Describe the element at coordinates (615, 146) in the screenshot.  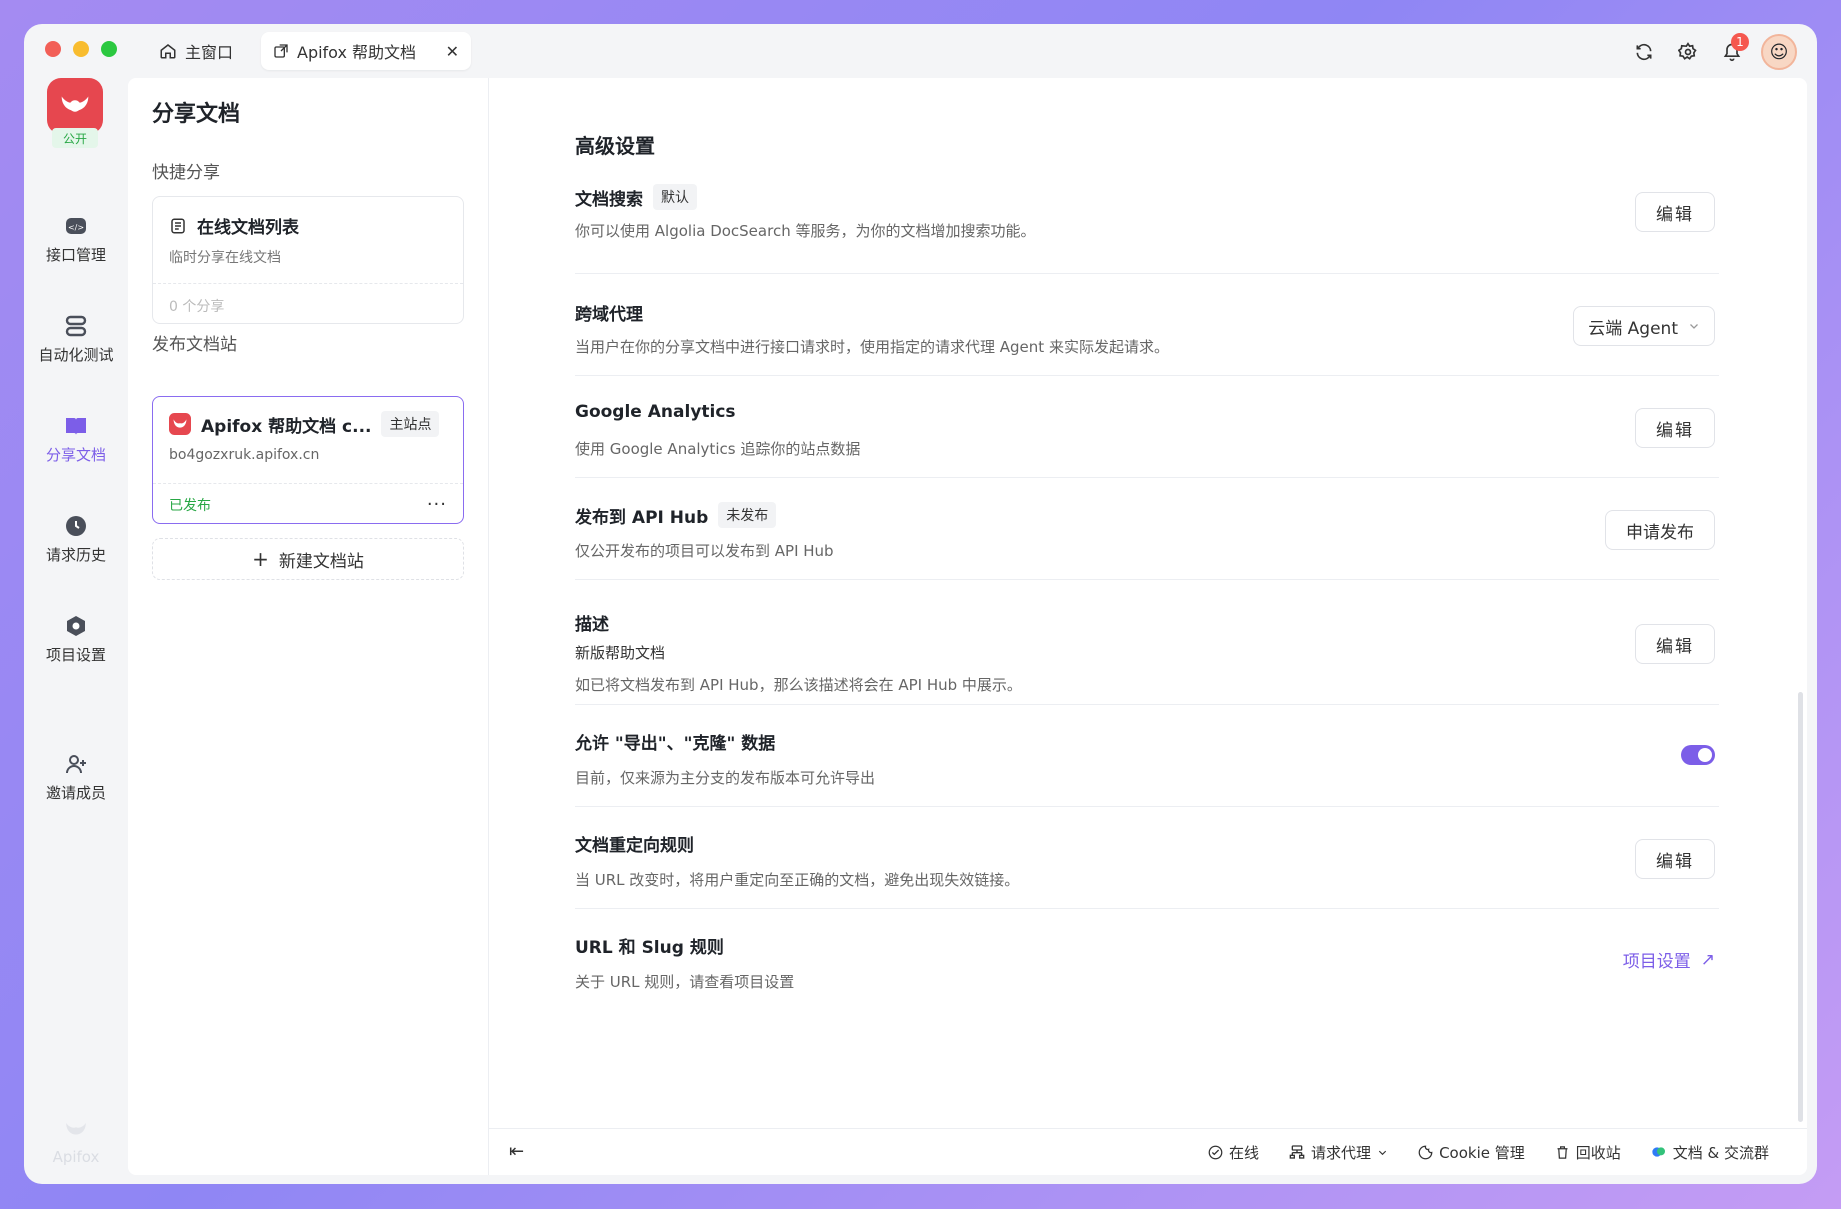
I see `section-heading: 高级设置` at that location.